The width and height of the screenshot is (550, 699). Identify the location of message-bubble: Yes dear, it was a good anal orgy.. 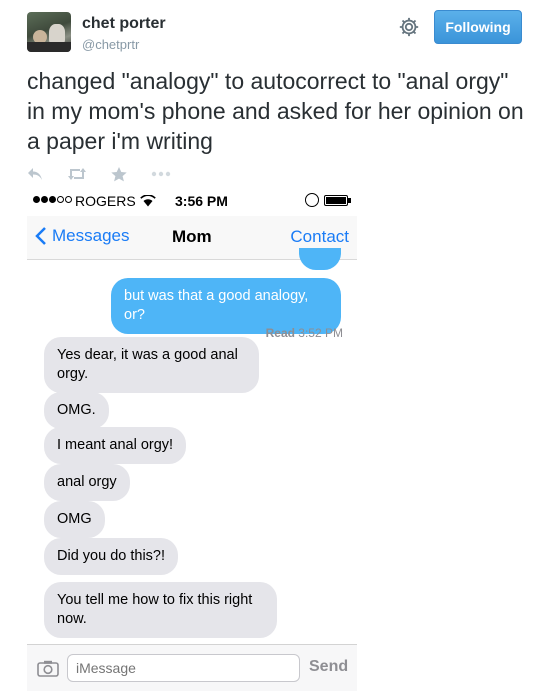
(151, 365).